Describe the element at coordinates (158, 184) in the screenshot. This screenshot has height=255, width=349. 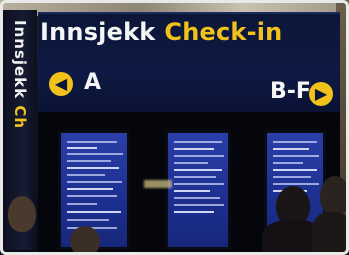
I see `ceiling-light-reflection` at that location.